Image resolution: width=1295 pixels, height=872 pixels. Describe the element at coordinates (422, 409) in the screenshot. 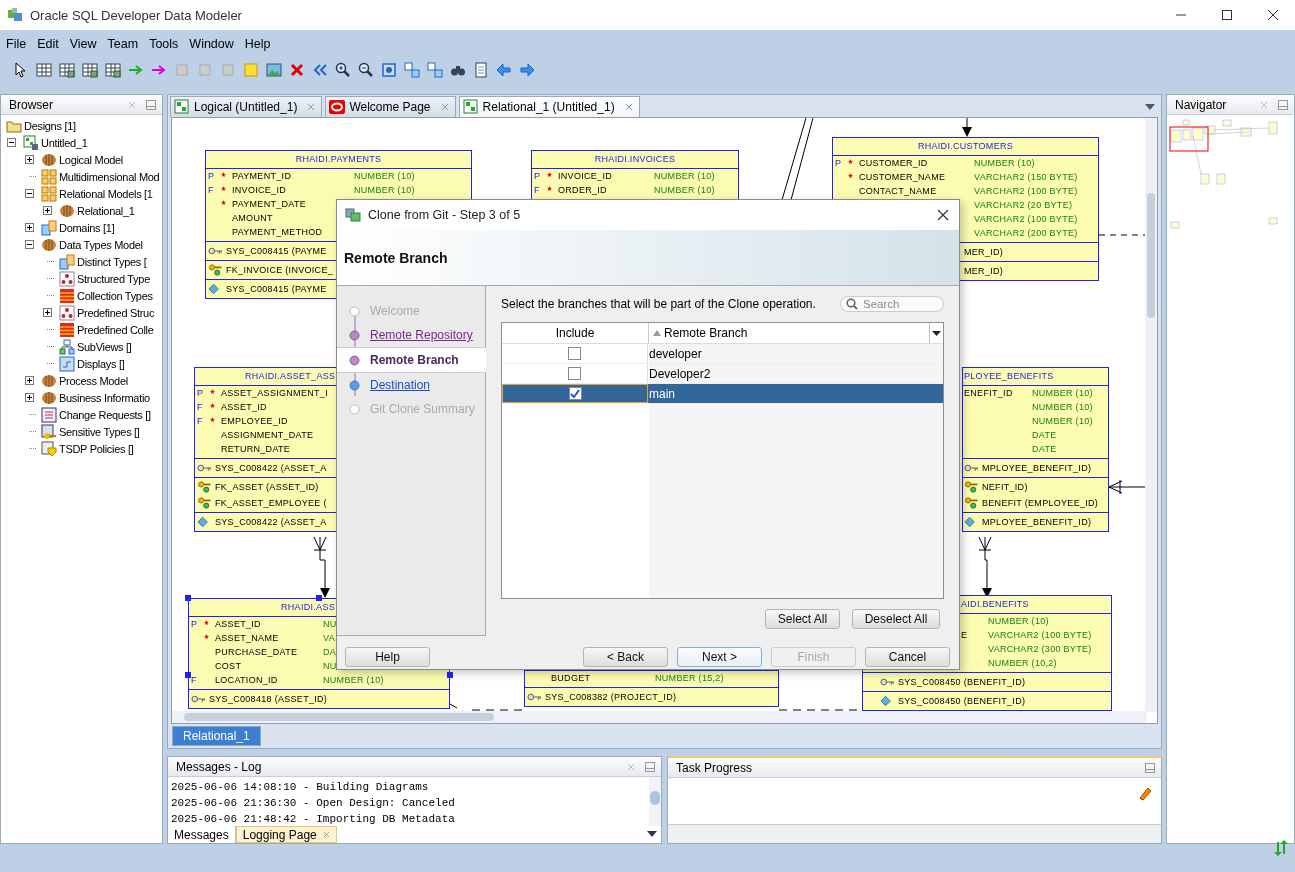

I see `wizard-step: Git Clone Summary` at that location.